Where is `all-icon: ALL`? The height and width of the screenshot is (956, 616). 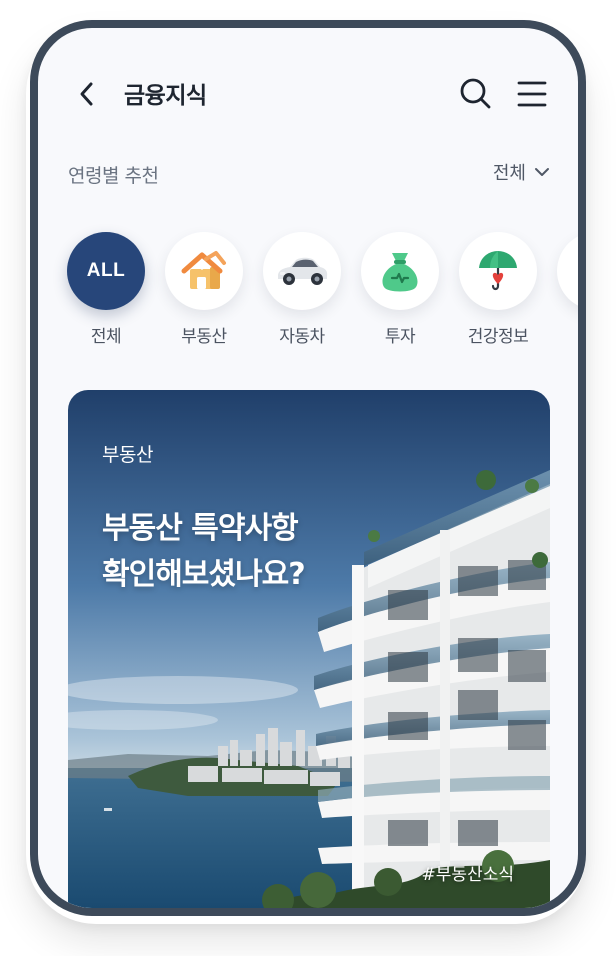 all-icon: ALL is located at coordinates (106, 271).